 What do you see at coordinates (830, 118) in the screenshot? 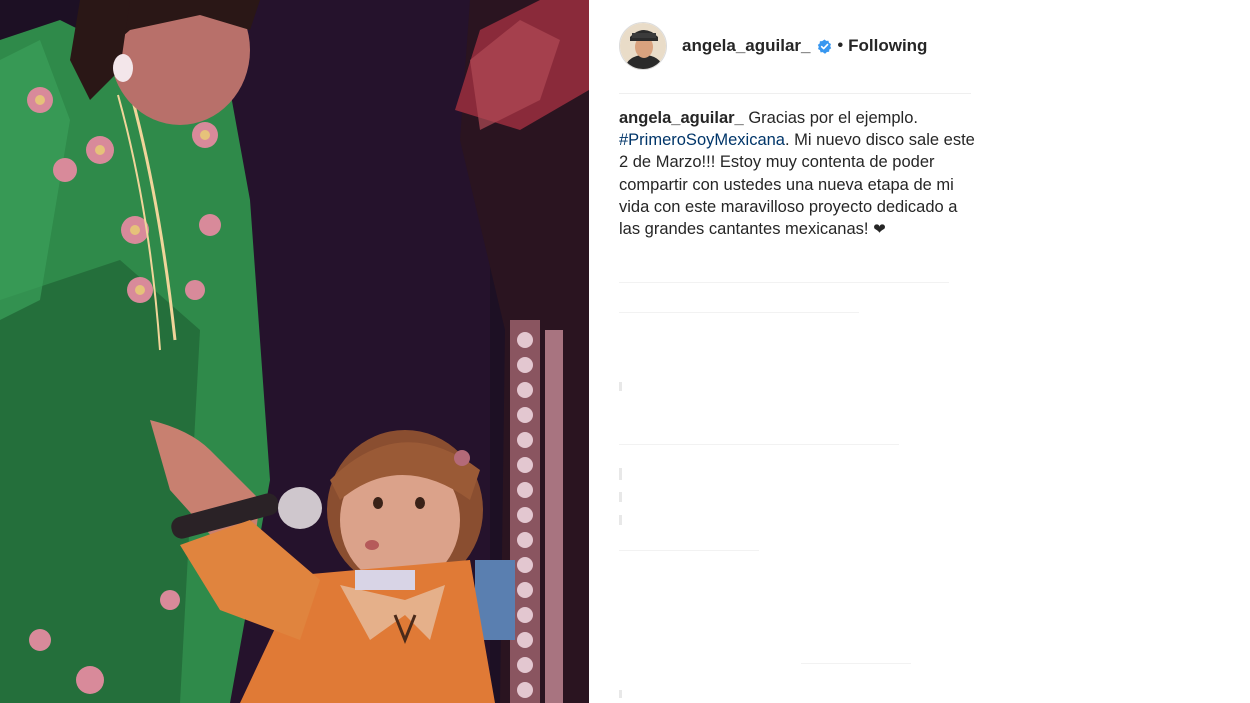
I see `caption-text-part1: Gracias por el ejemplo.` at bounding box center [830, 118].